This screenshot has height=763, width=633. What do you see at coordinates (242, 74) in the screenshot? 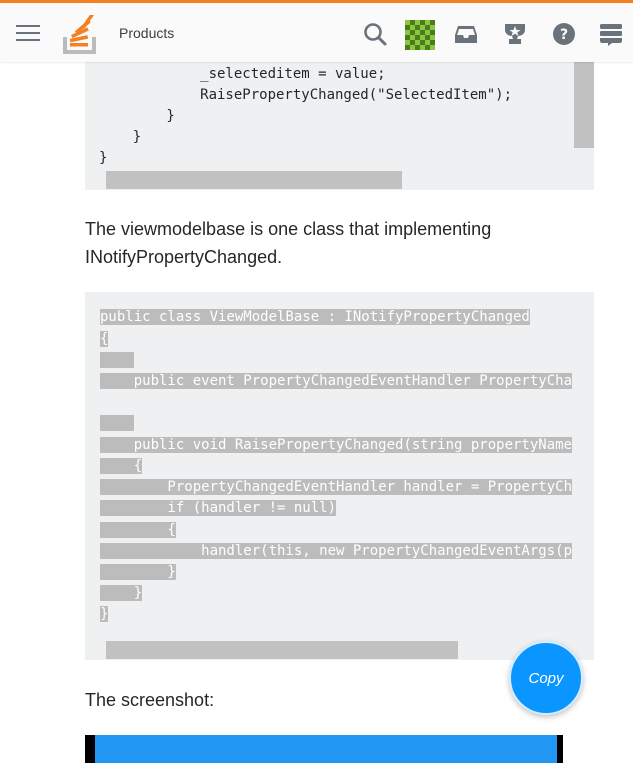
I see `code-line: _selecteditem = value;` at bounding box center [242, 74].